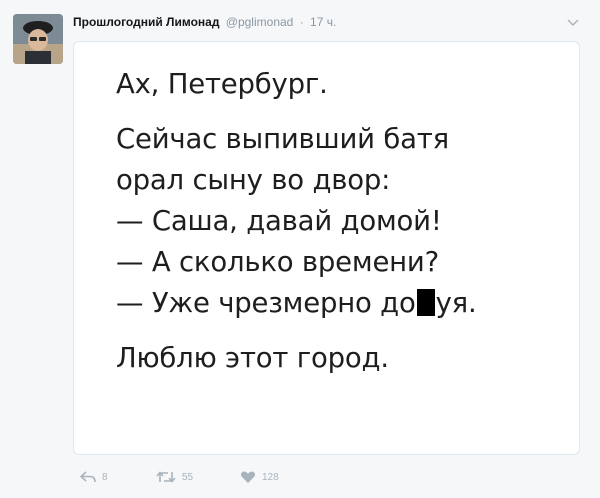 This screenshot has height=498, width=600. What do you see at coordinates (248, 477) in the screenshot?
I see `heart-icon` at bounding box center [248, 477].